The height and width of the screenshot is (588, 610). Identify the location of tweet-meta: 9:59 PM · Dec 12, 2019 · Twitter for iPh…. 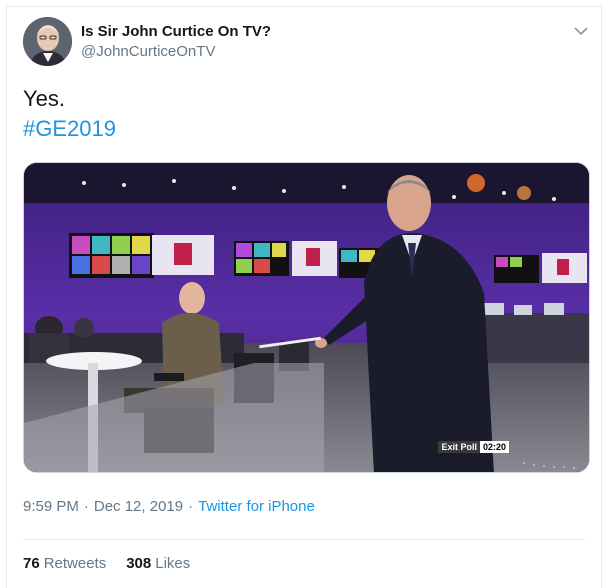
(169, 506).